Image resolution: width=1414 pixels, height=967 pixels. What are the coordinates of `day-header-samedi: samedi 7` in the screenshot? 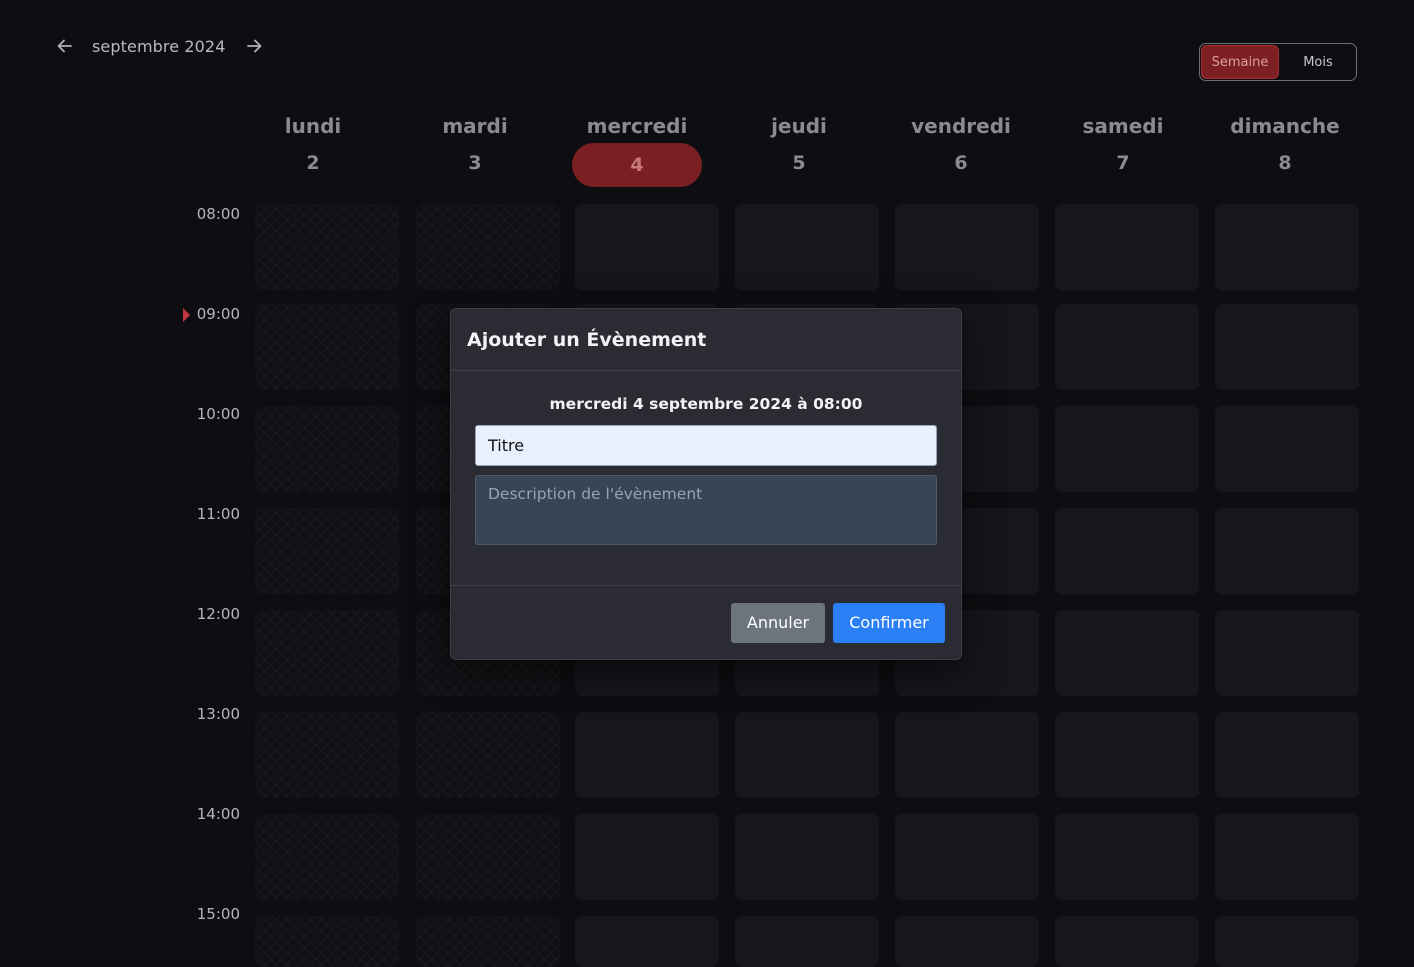 It's located at (1123, 151).